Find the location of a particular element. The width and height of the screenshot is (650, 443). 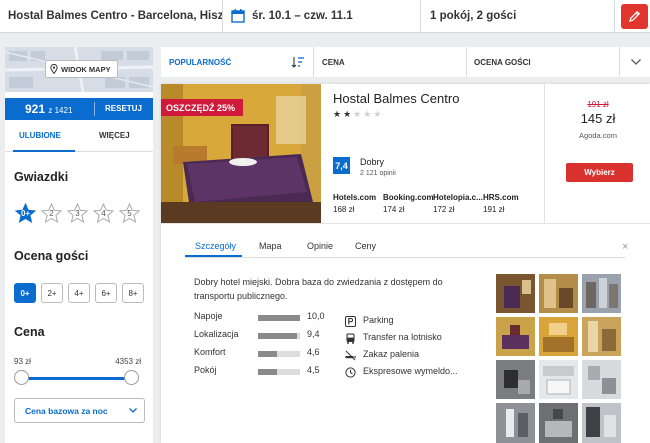

partner-offer: Hotelopia.c... 172 zł is located at coordinates (458, 203).